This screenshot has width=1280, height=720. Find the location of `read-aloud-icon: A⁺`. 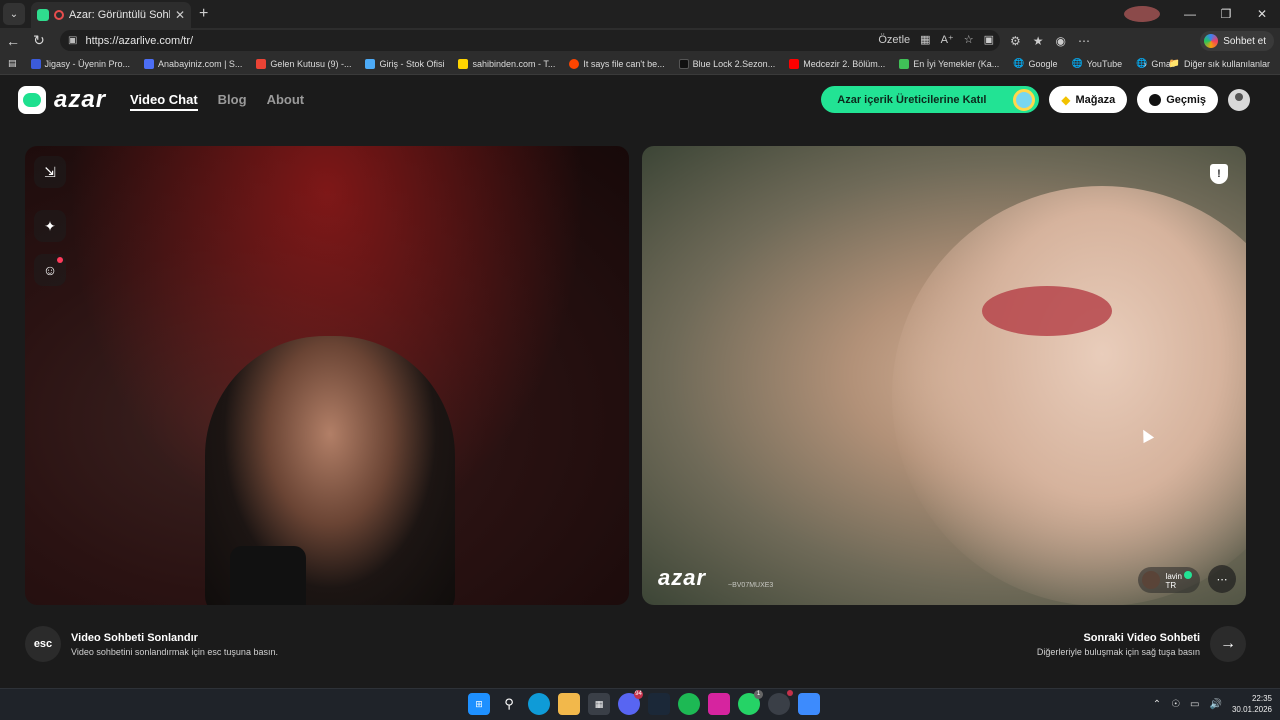

read-aloud-icon: A⁺ is located at coordinates (947, 39).